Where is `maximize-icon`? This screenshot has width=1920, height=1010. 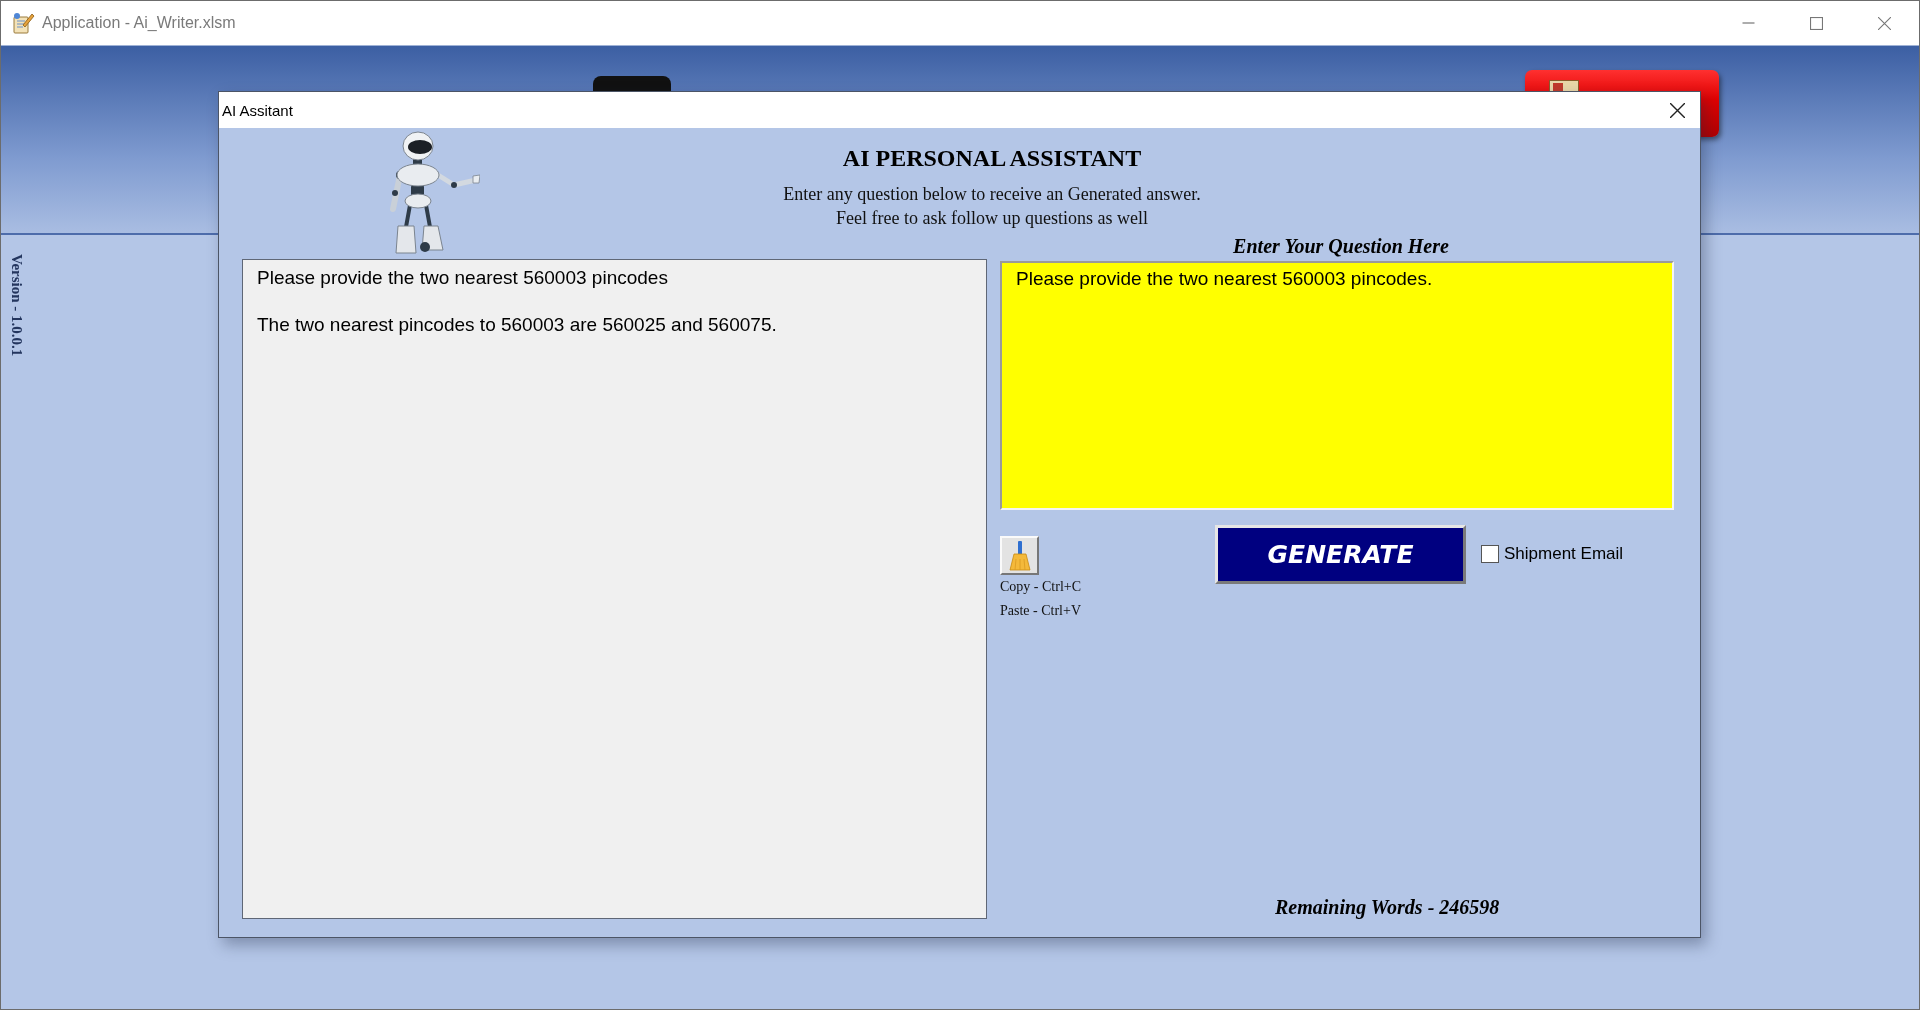 maximize-icon is located at coordinates (1816, 23).